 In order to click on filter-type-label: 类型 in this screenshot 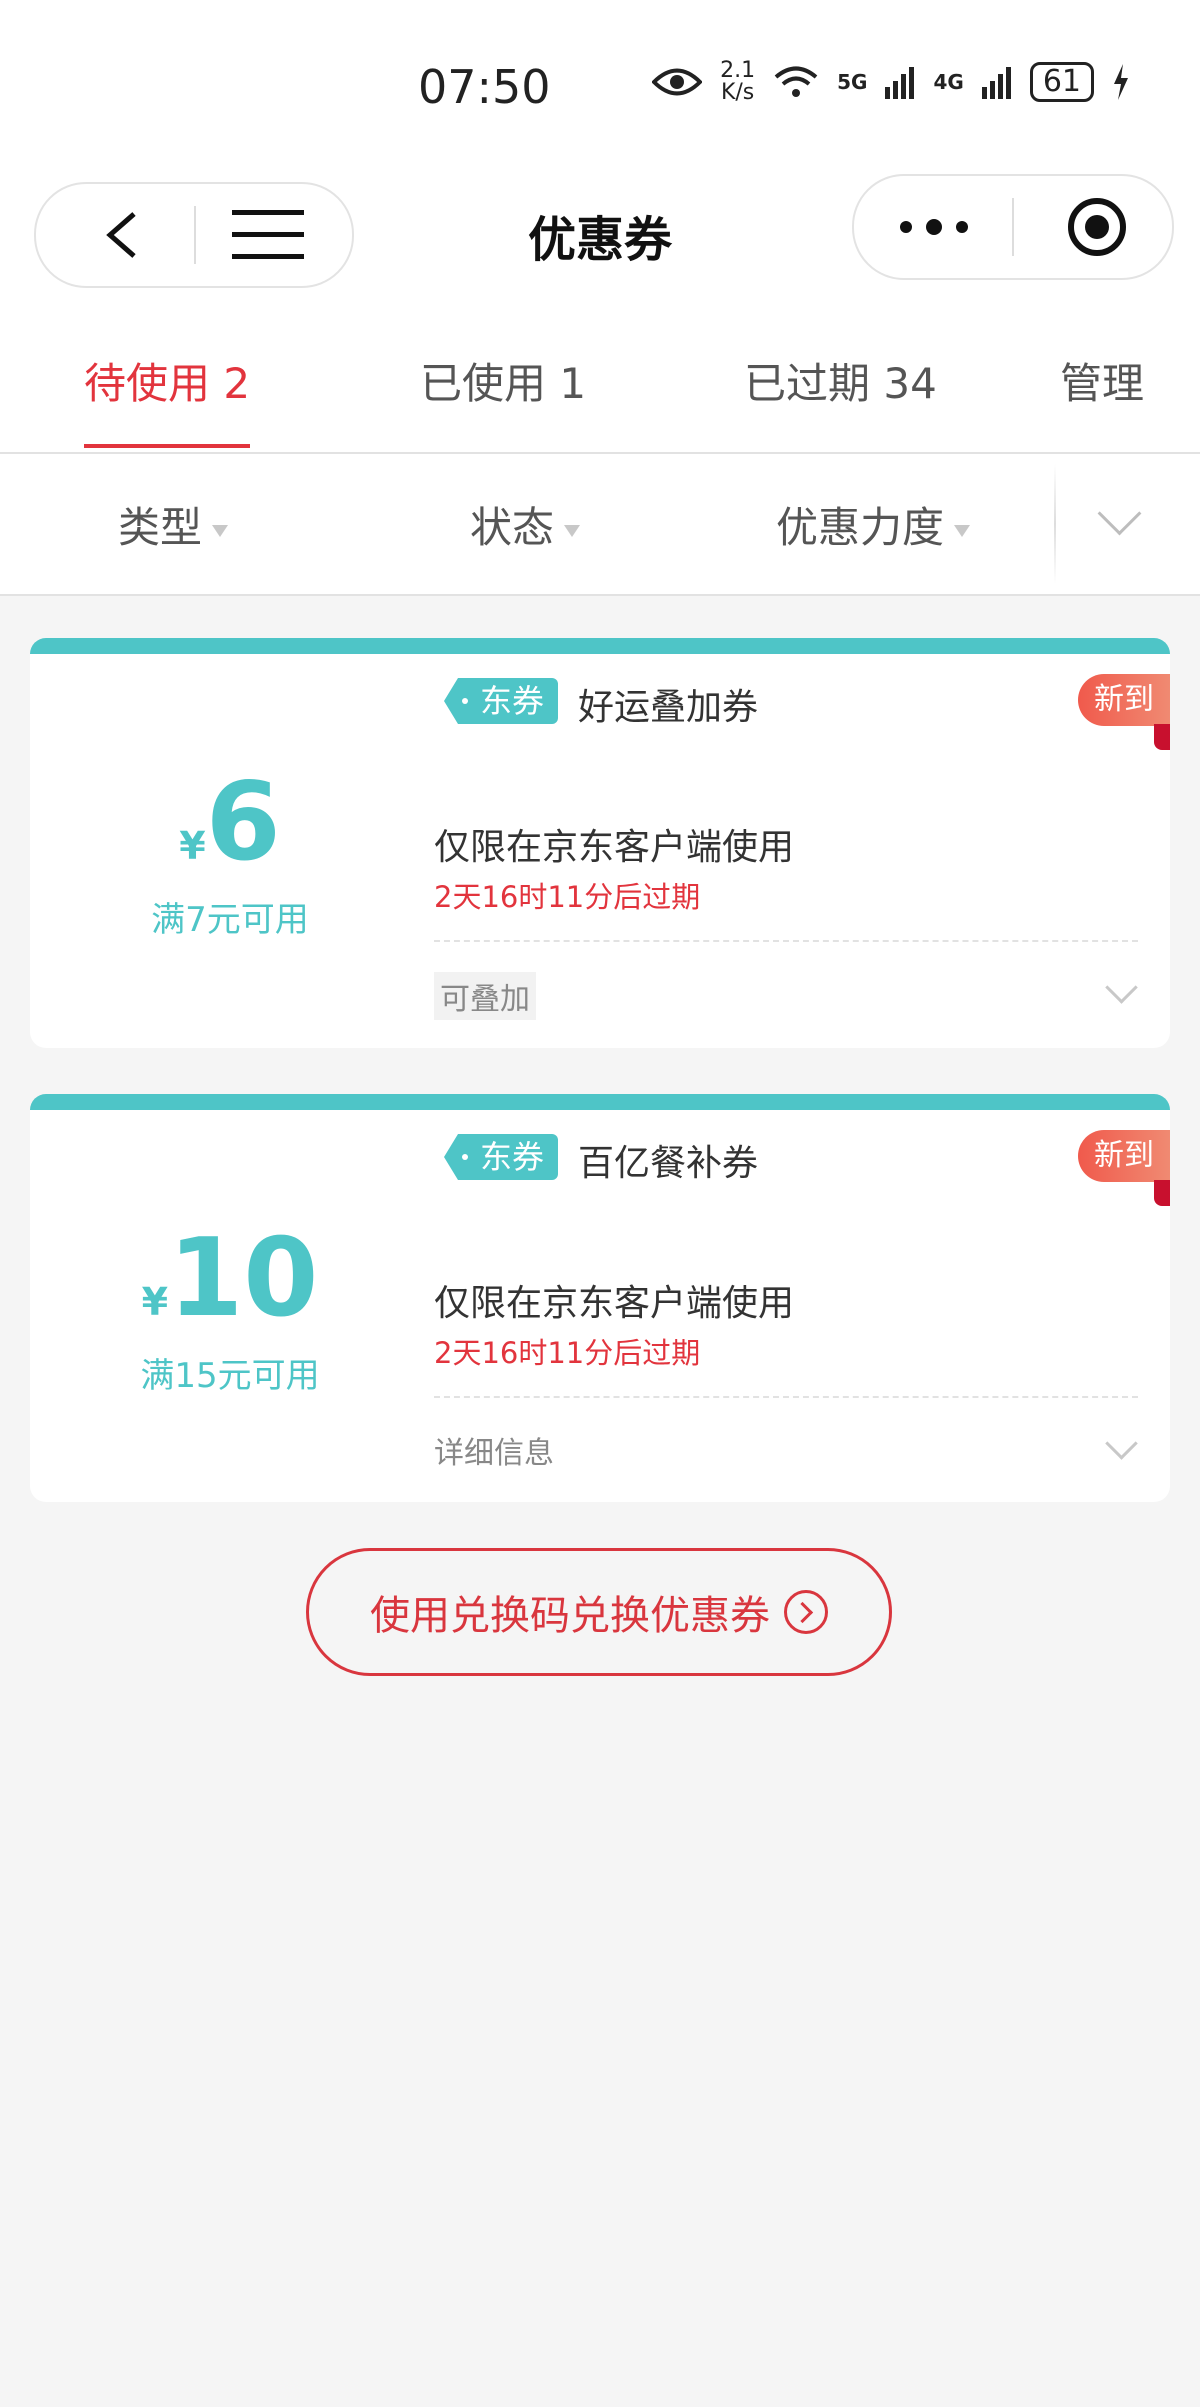, I will do `click(160, 527)`.